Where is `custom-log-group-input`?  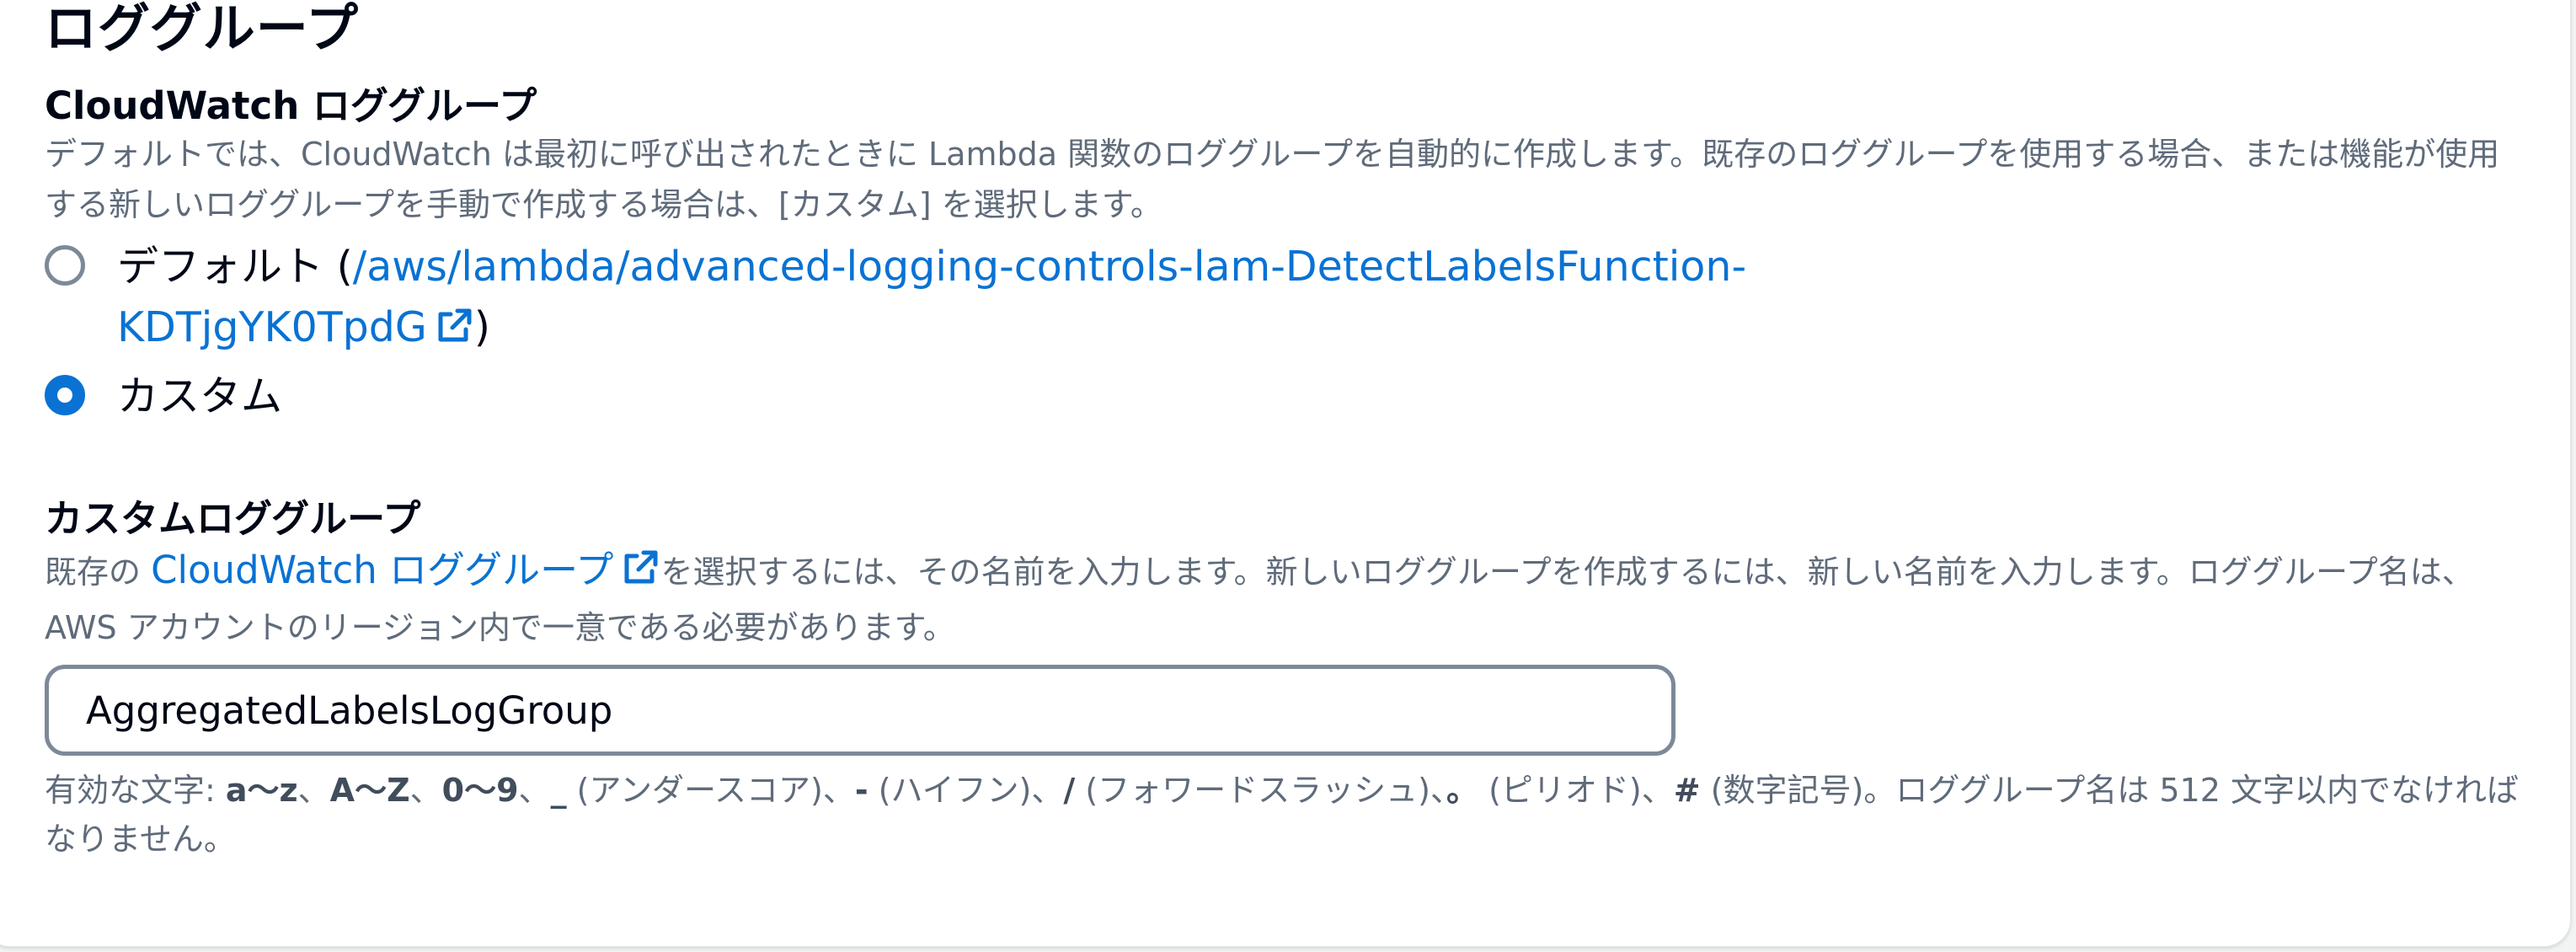
custom-log-group-input is located at coordinates (878, 710).